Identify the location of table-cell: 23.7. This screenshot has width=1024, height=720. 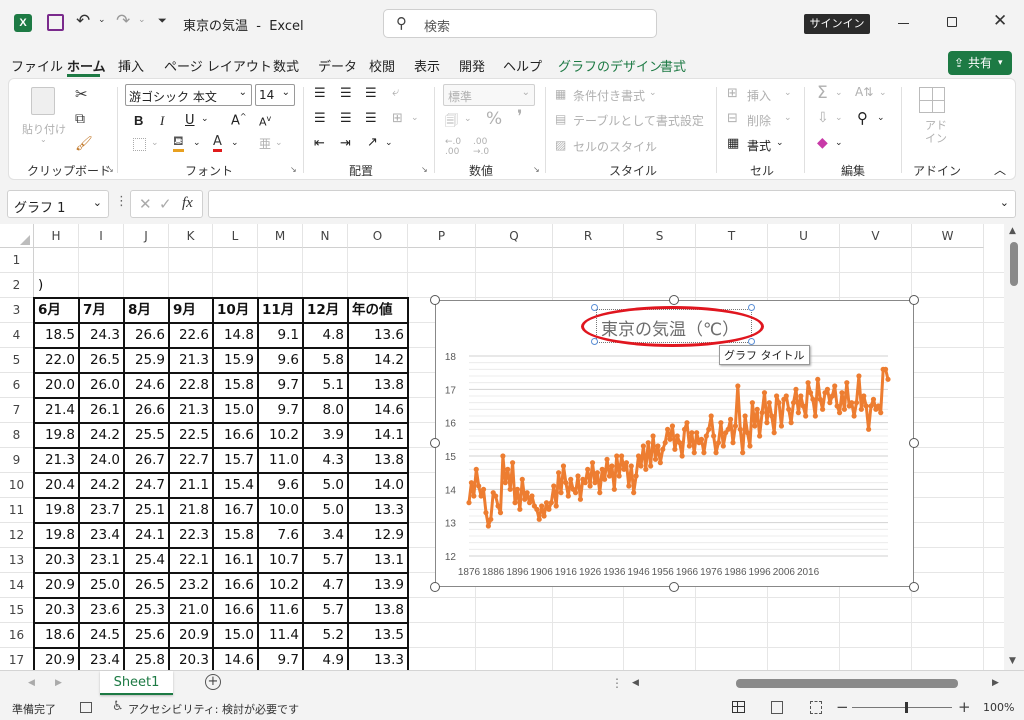
(101, 510).